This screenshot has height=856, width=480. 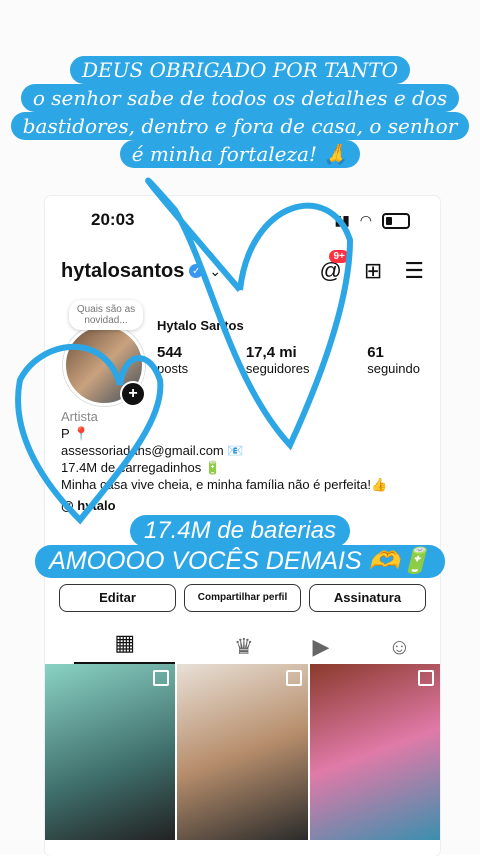 I want to click on profile-tabs: ▦ ♛ ▶ ☺, so click(x=242, y=647).